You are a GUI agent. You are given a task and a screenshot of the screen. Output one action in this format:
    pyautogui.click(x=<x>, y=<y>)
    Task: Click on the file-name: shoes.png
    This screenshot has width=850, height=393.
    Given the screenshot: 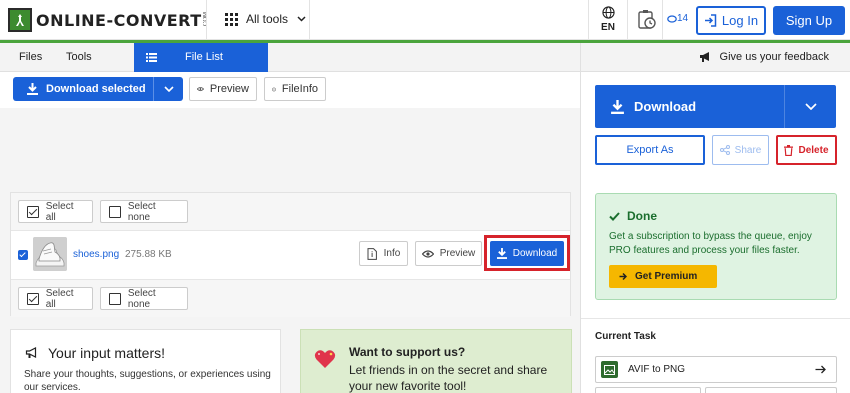 What is the action you would take?
    pyautogui.click(x=96, y=254)
    